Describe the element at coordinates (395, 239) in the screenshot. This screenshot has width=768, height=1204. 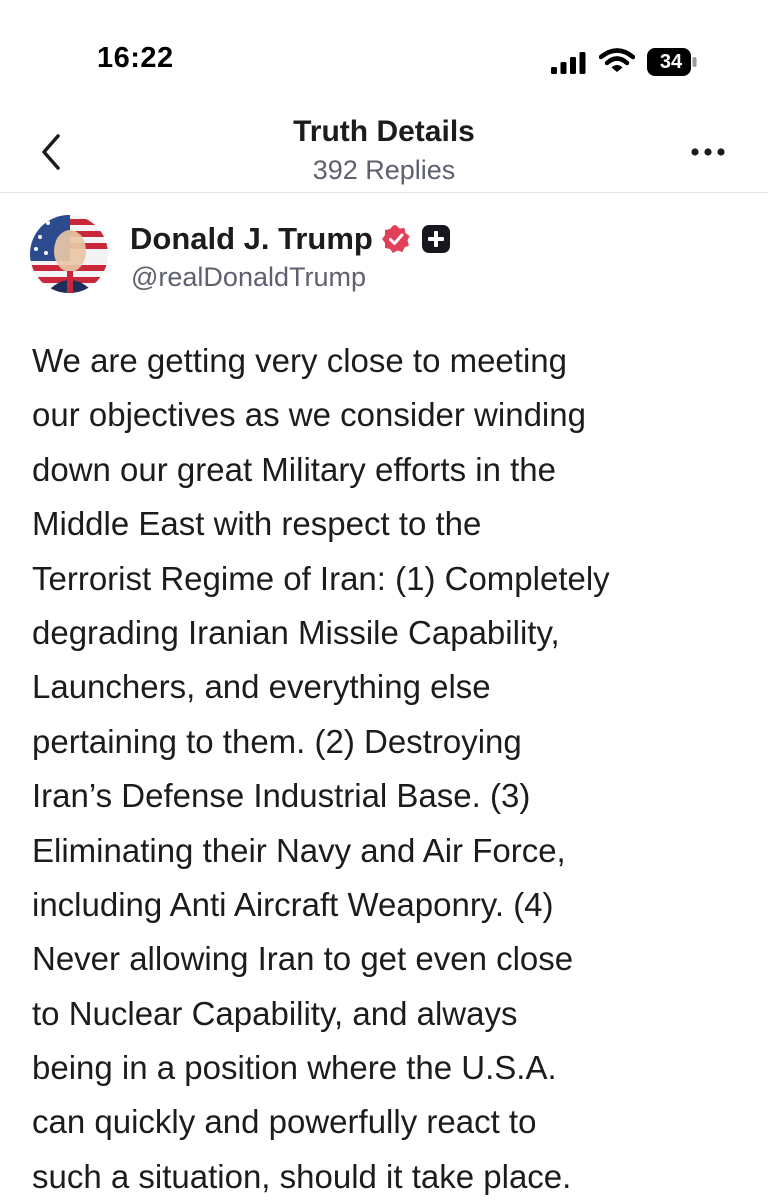
I see `verified-badge-icon` at that location.